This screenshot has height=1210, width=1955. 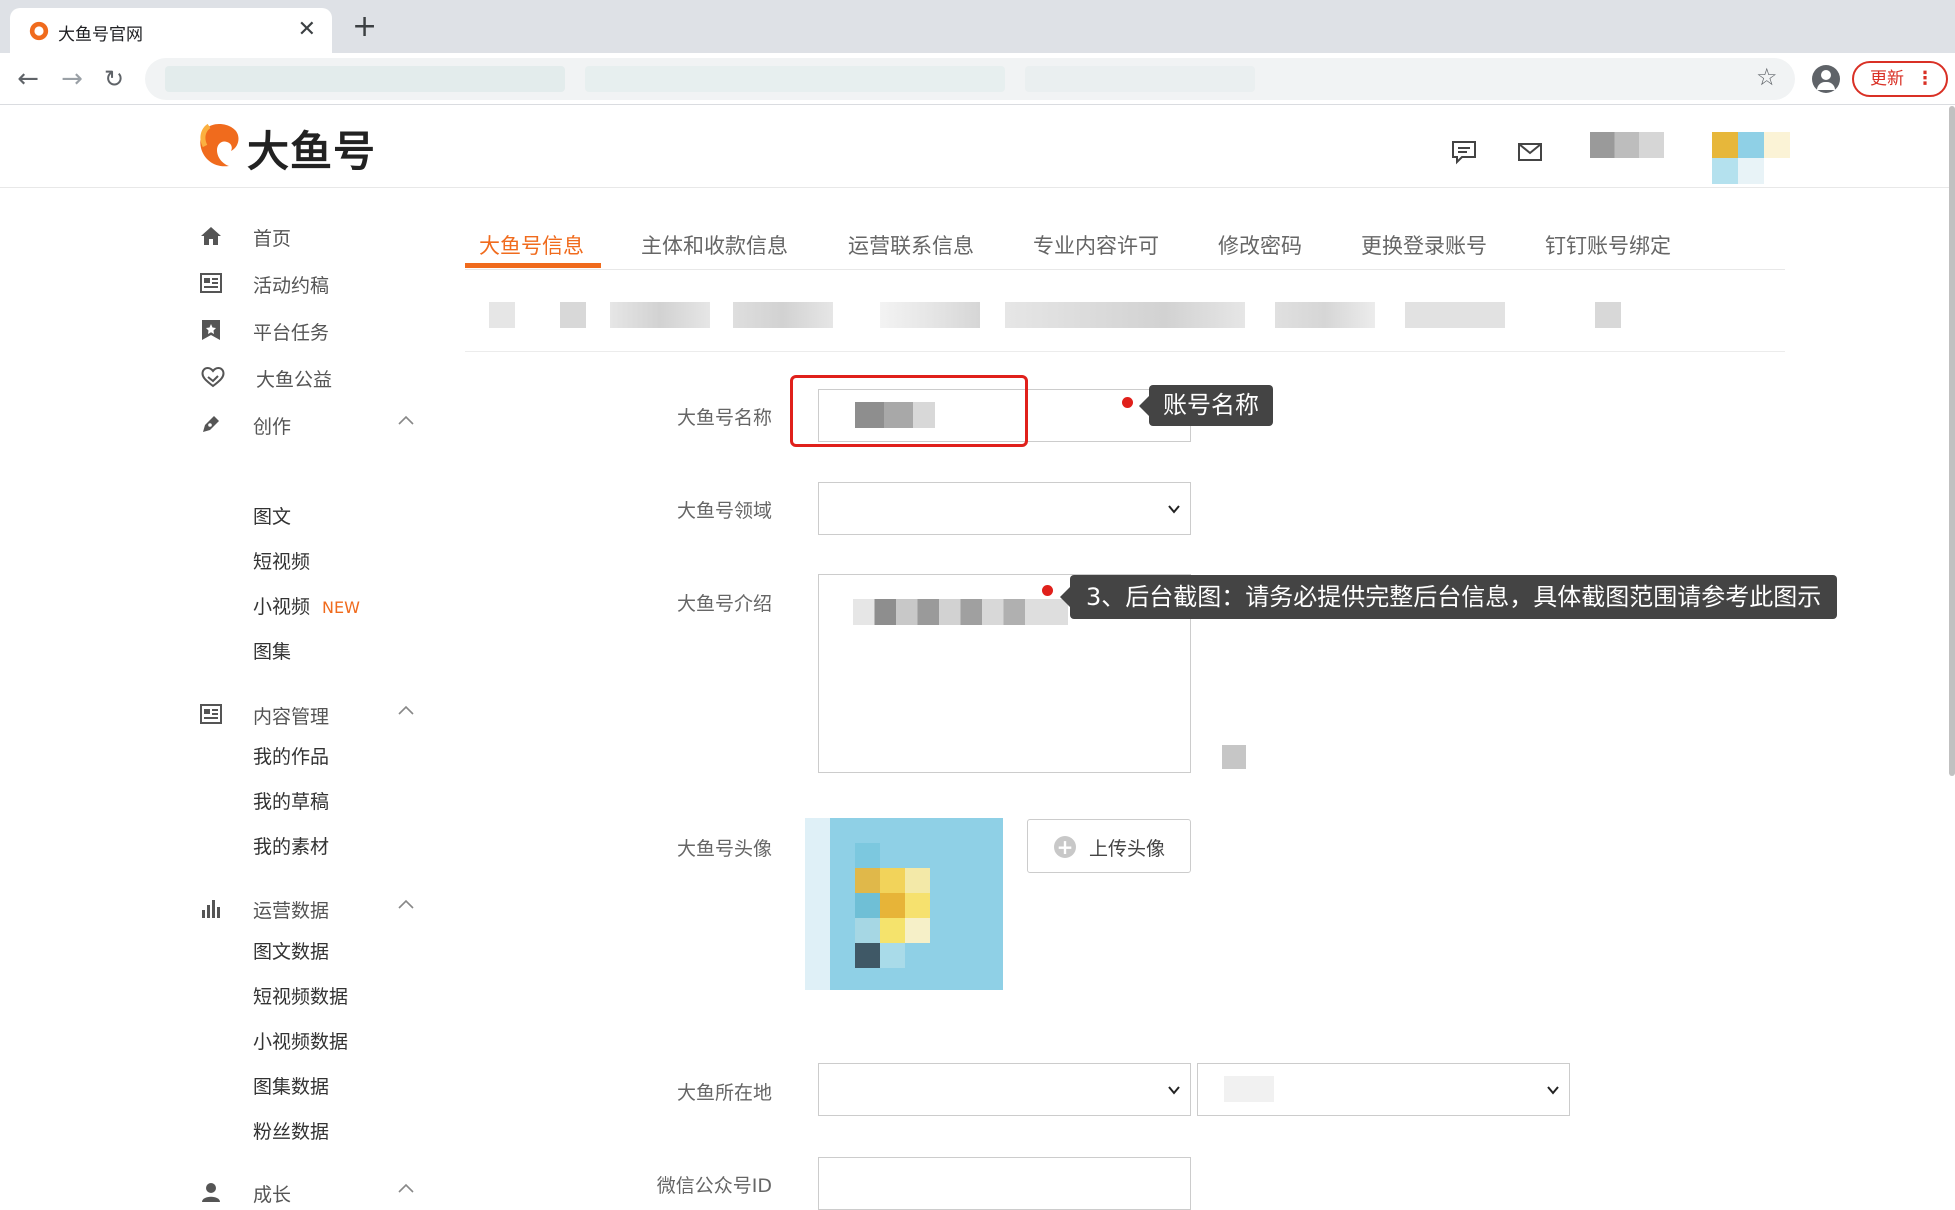 I want to click on wechat-label: 微信公众号ID, so click(x=714, y=1186).